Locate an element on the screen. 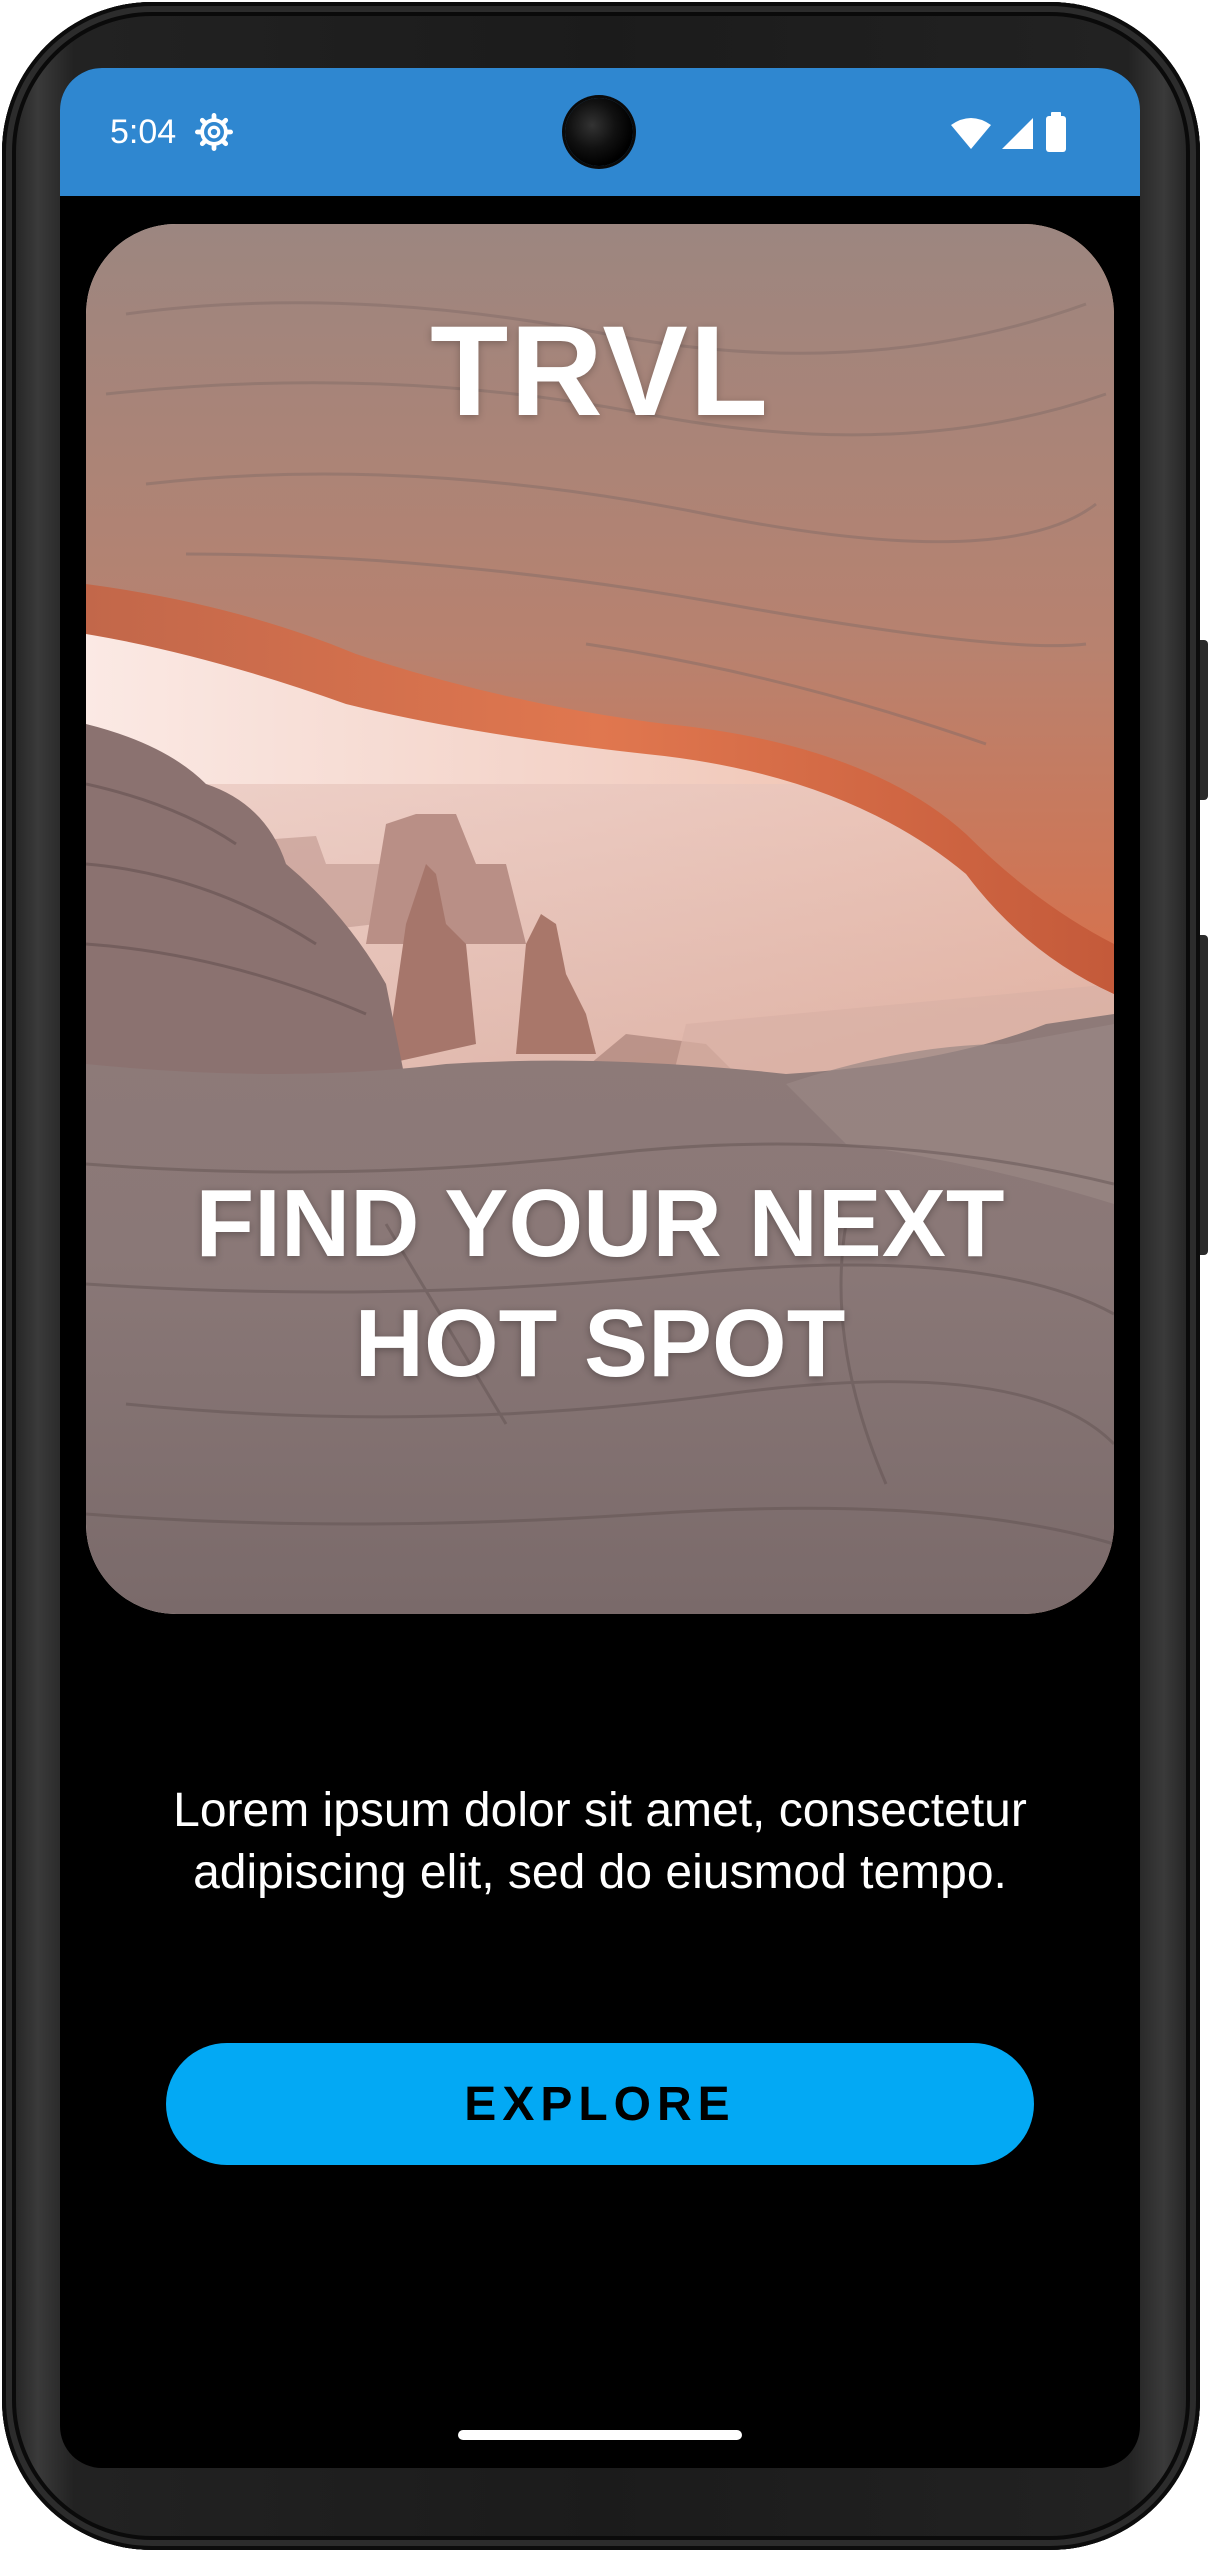 This screenshot has width=1209, height=2553. hero-tagline: FIND YOUR NEXT HOT SPOT is located at coordinates (600, 1283).